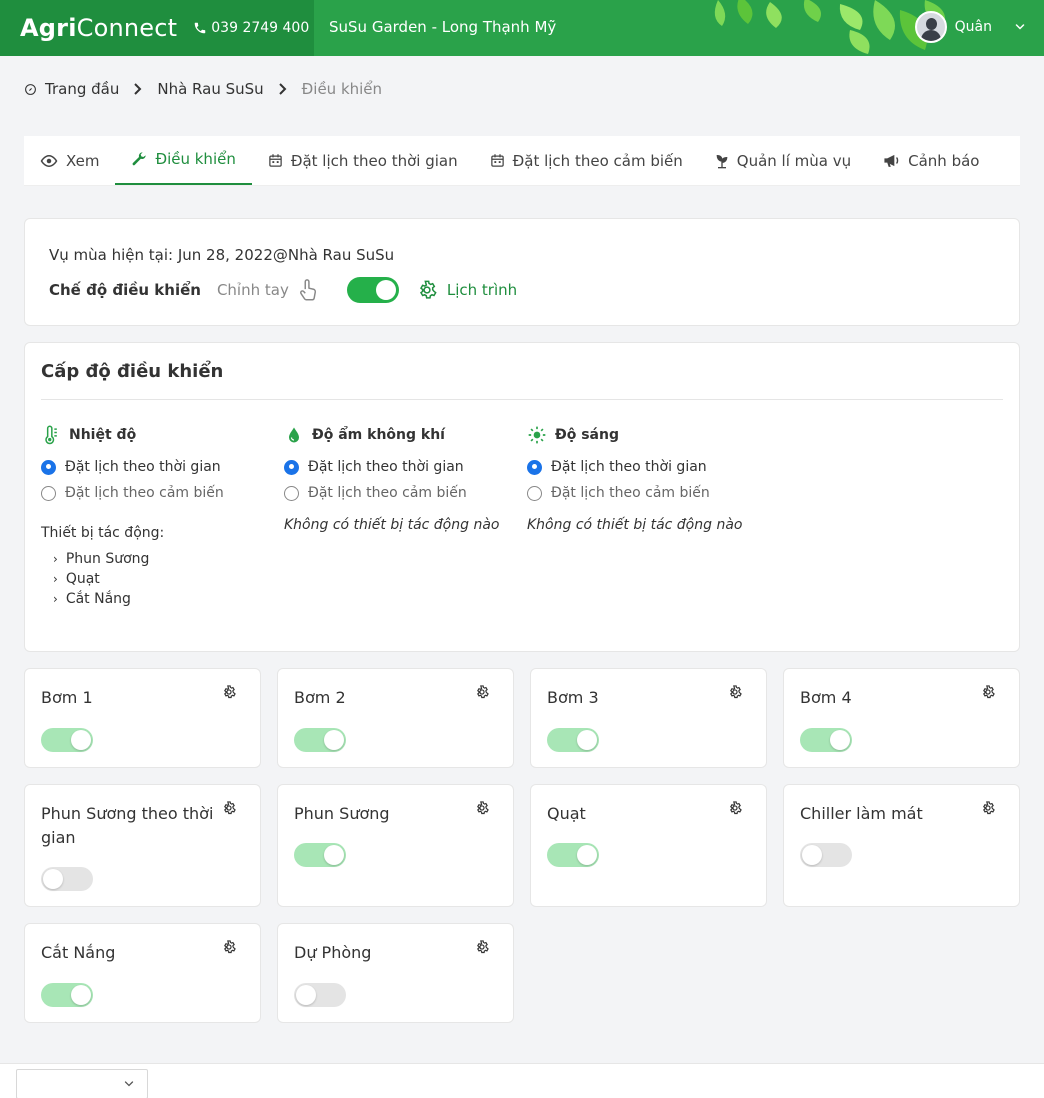  What do you see at coordinates (142, 973) in the screenshot?
I see `device-card-shade: Cắt Nắng` at bounding box center [142, 973].